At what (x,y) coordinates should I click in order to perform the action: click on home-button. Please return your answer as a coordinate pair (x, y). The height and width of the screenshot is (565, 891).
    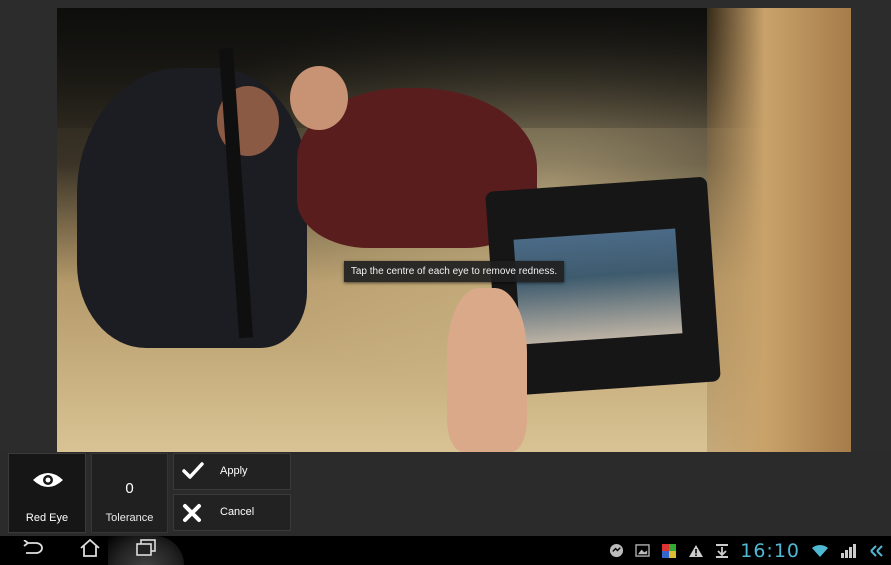
    Looking at the image, I should click on (90, 550).